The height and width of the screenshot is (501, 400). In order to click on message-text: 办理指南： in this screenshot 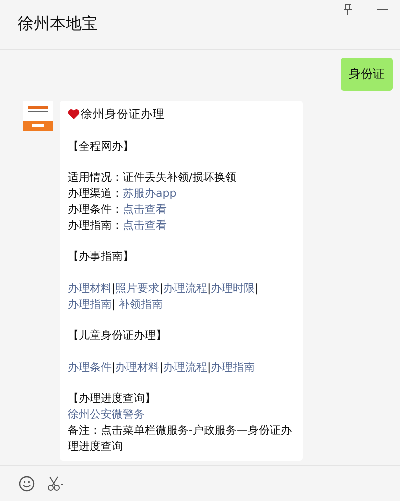, I will do `click(95, 225)`.